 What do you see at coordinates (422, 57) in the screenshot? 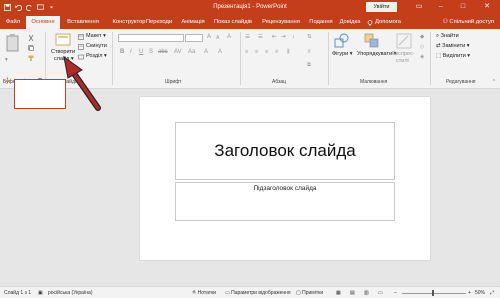
I see `shape-effects-icon: ◈` at bounding box center [422, 57].